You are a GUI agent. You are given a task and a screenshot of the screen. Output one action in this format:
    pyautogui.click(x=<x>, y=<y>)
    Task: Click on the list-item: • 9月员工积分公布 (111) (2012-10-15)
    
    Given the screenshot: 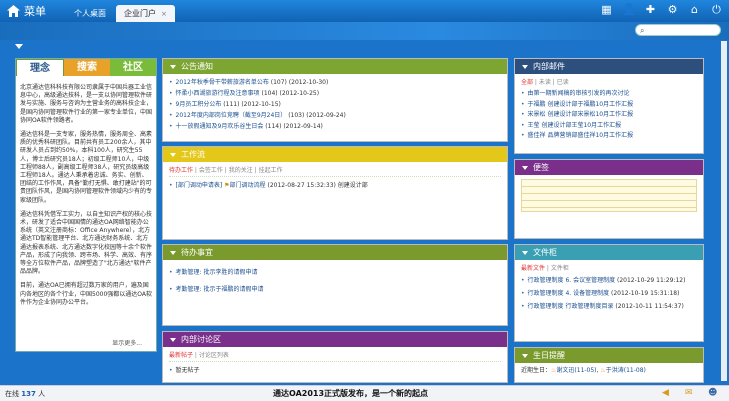 What is the action you would take?
    pyautogui.click(x=335, y=104)
    